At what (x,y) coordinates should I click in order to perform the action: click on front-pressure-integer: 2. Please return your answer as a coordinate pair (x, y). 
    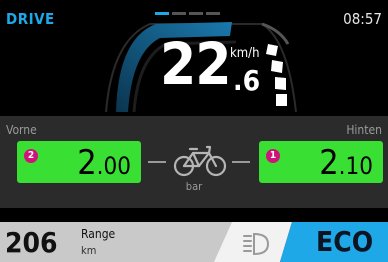
    Looking at the image, I should click on (87, 163).